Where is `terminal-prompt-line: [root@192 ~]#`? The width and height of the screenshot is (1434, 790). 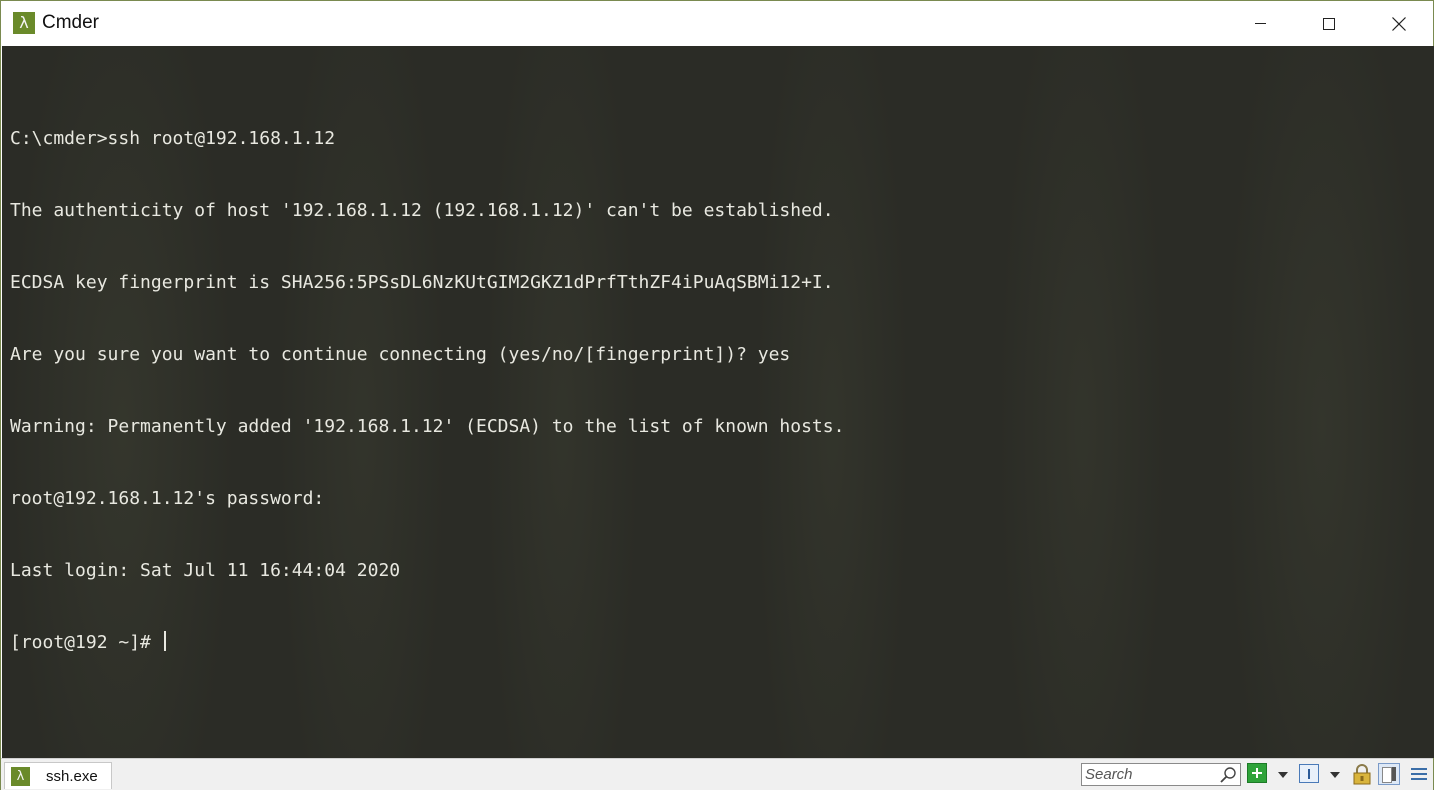
terminal-prompt-line: [root@192 ~]# is located at coordinates (427, 643).